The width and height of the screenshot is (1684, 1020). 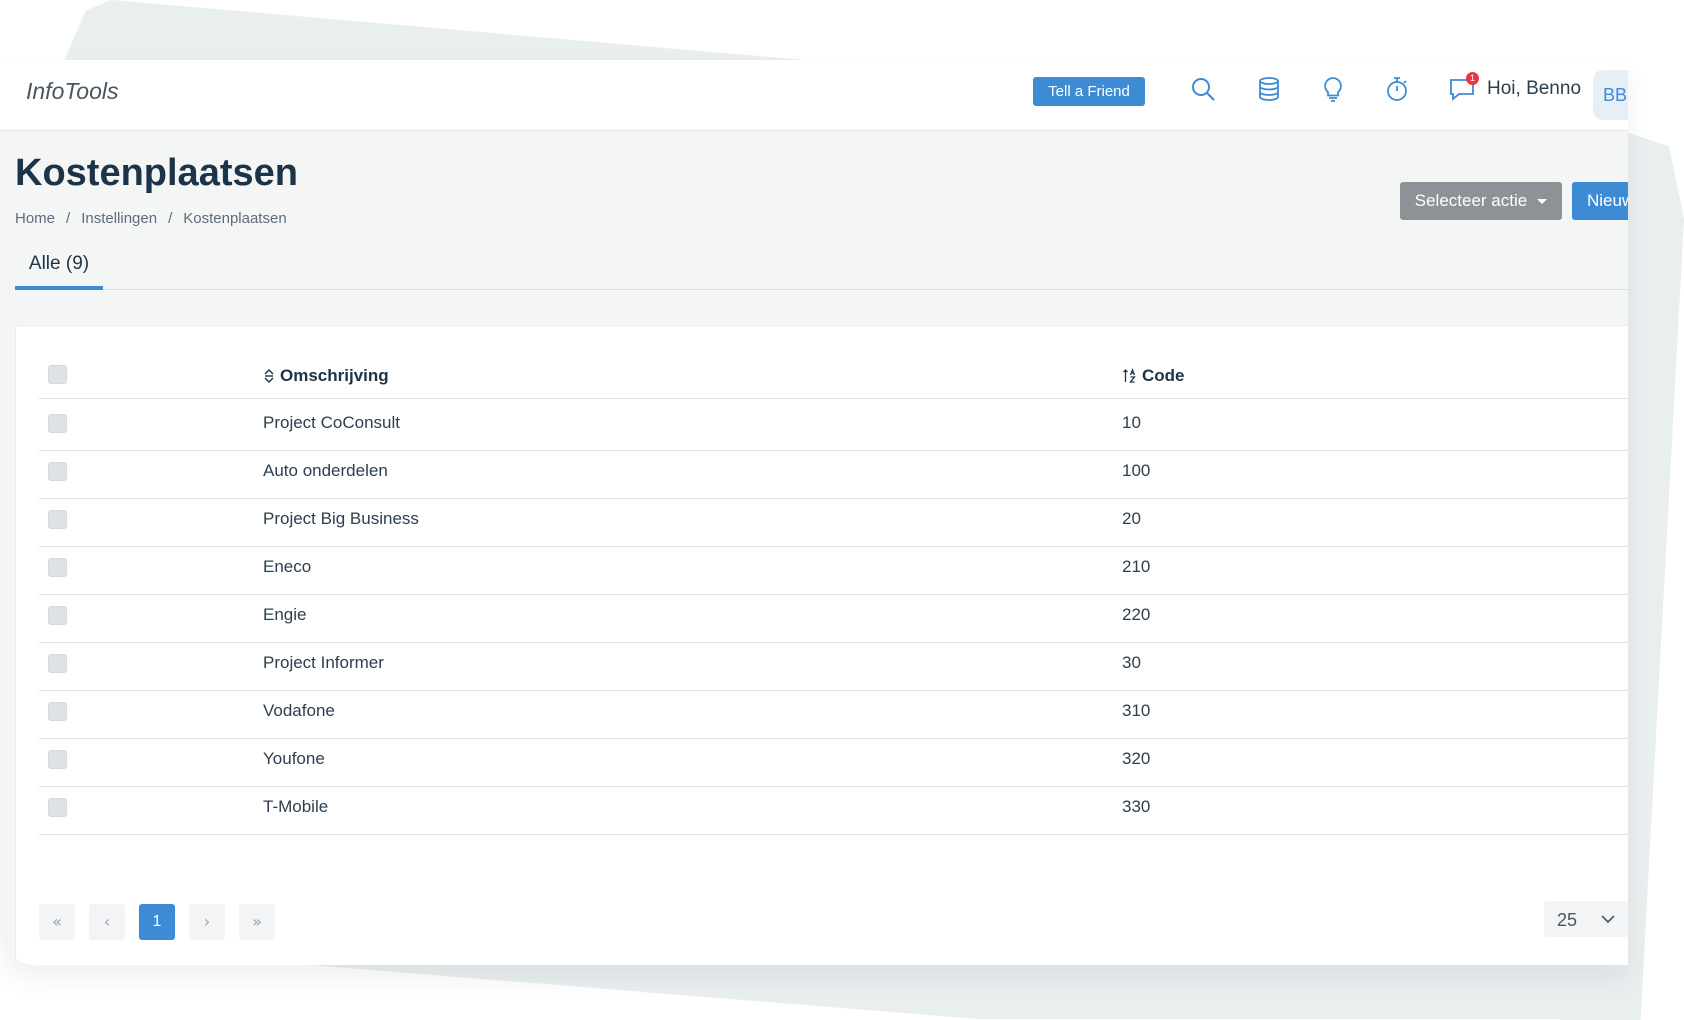 I want to click on row-description: Vodafone, so click(x=299, y=710).